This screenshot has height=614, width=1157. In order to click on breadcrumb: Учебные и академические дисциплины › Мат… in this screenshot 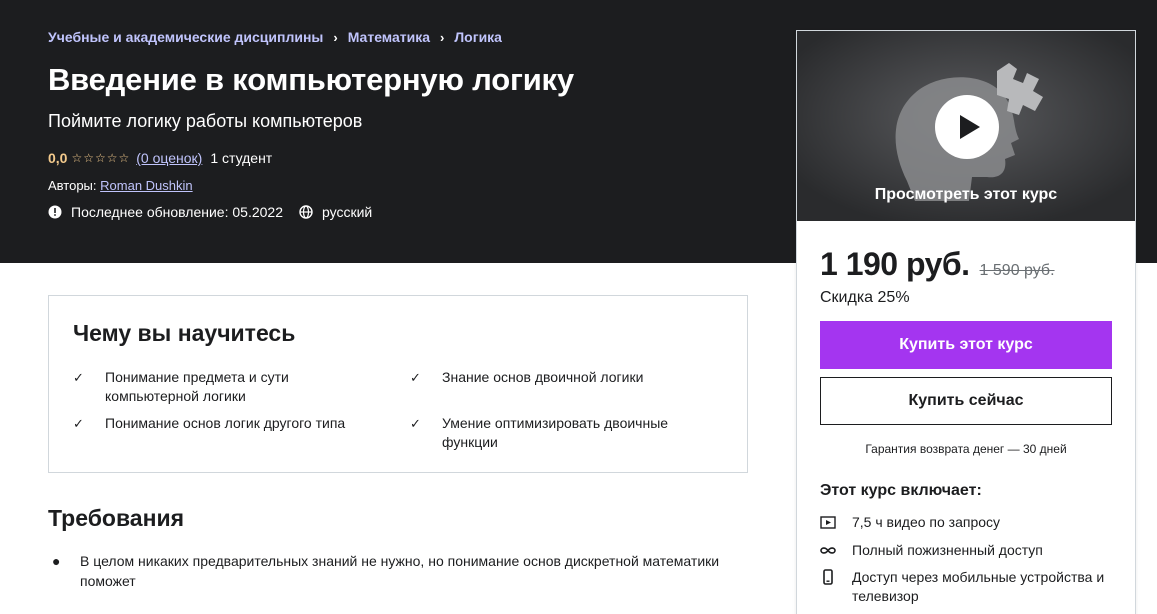, I will do `click(275, 37)`.